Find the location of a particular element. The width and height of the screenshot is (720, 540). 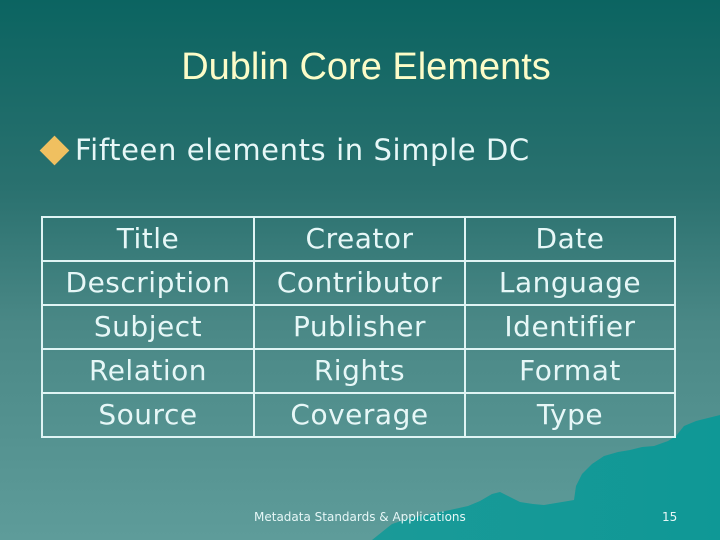

slide-title: Dublin Core Elements is located at coordinates (366, 67).